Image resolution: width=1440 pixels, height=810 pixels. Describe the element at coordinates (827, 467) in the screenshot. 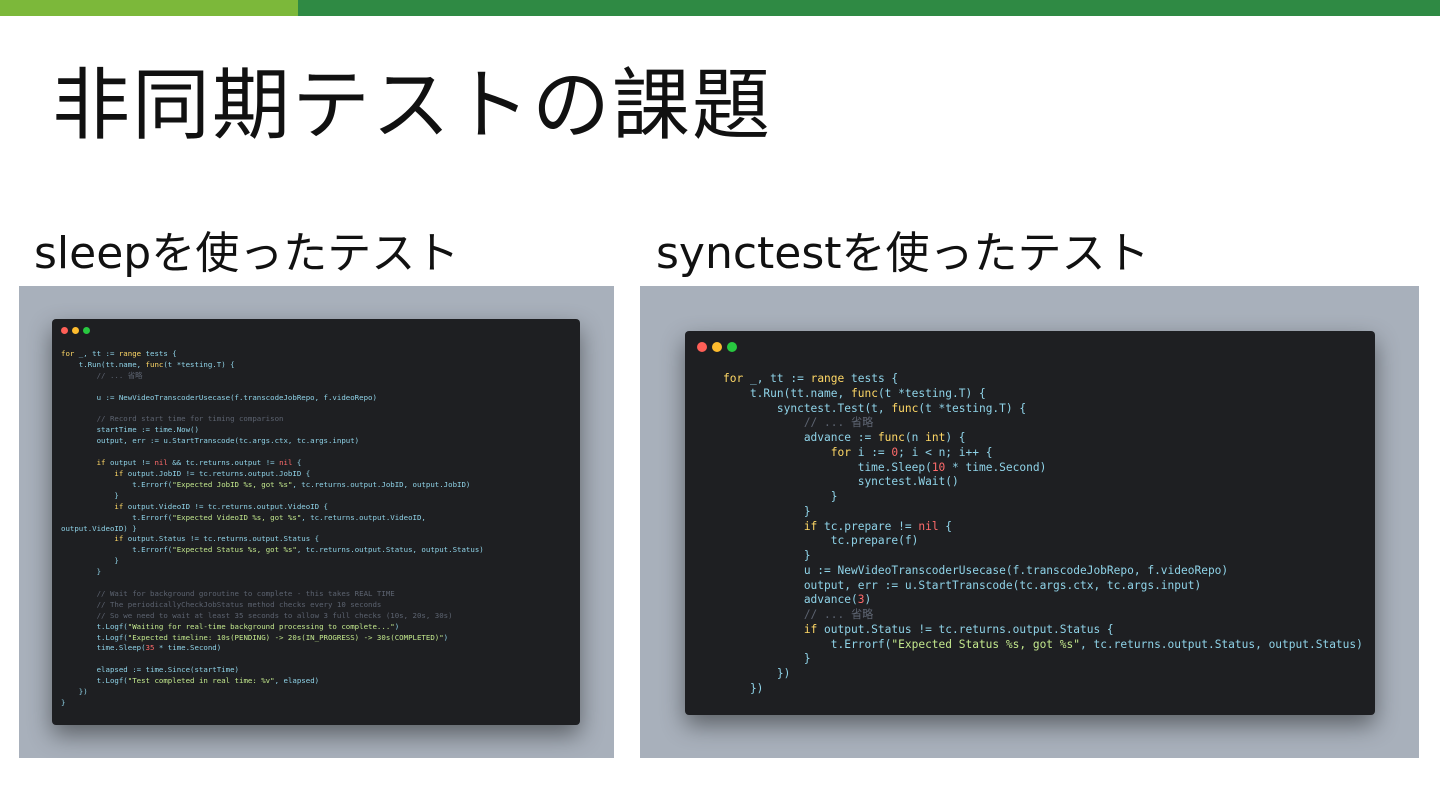

I see `code-token: time.Sleep(` at that location.